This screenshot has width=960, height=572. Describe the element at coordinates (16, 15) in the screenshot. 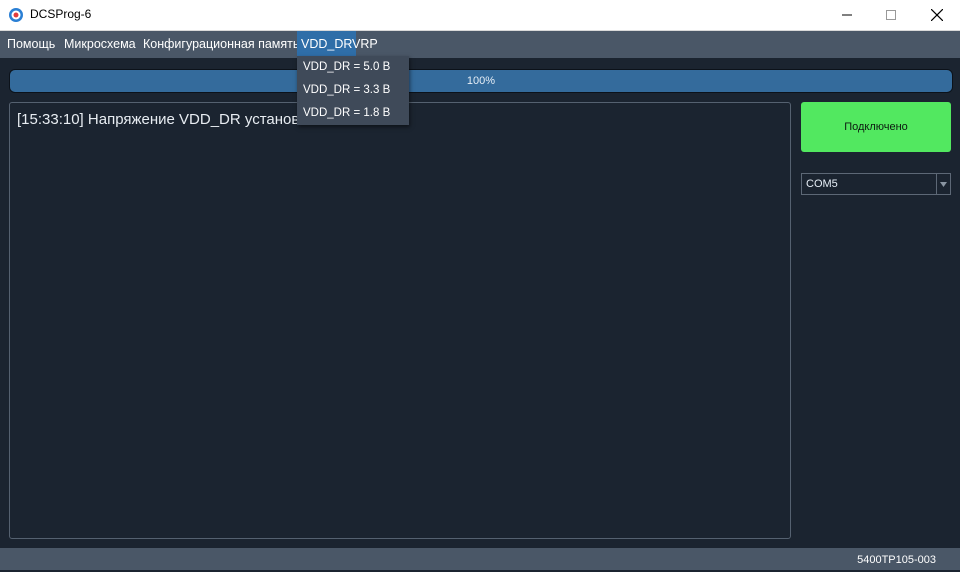

I see `app-logo-icon` at that location.